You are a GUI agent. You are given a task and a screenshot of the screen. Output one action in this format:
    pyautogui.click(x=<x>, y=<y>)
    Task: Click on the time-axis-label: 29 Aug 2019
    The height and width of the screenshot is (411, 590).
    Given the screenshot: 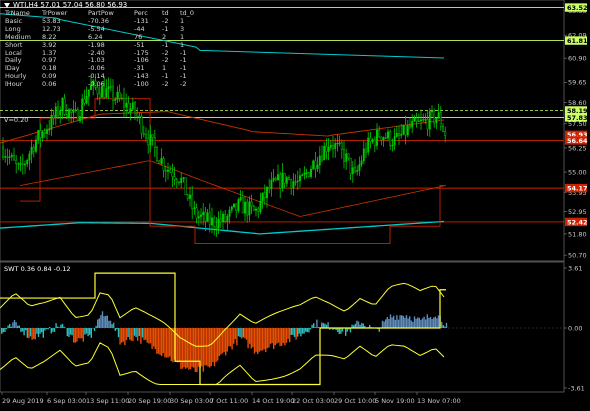 What is the action you would take?
    pyautogui.click(x=23, y=401)
    